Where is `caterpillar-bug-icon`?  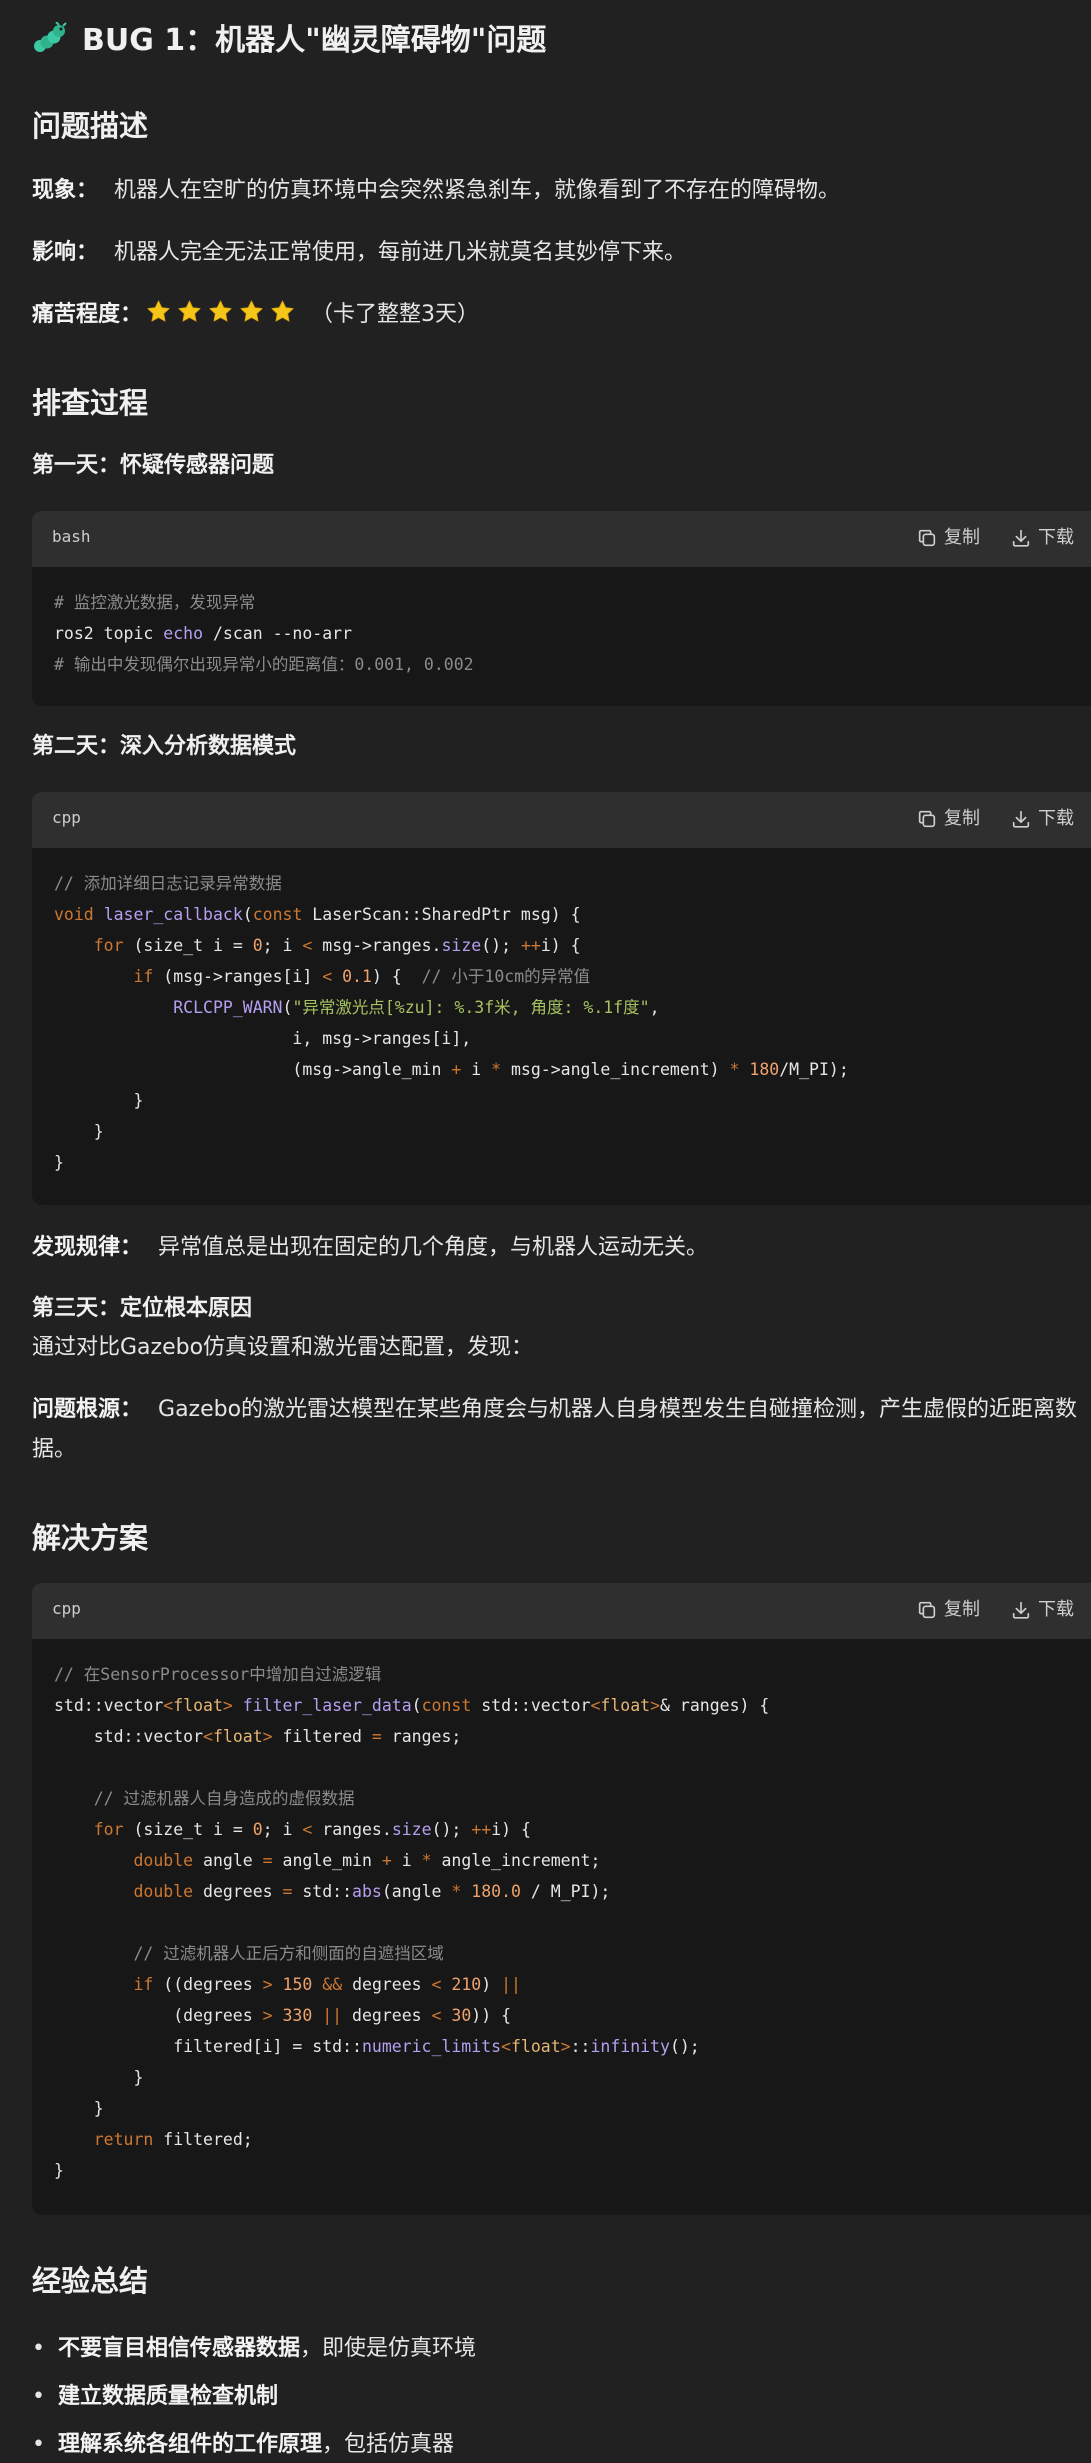 caterpillar-bug-icon is located at coordinates (50, 40).